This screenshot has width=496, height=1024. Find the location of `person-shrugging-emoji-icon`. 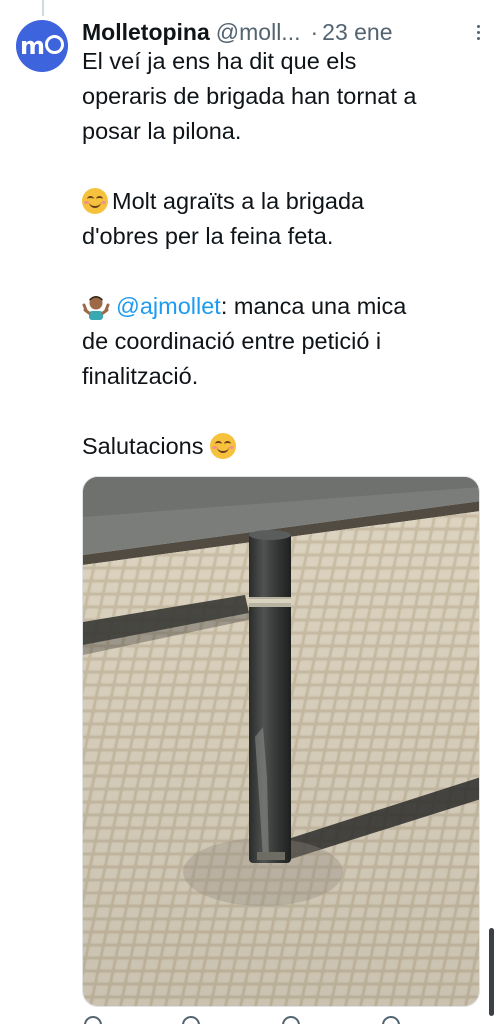

person-shrugging-emoji-icon is located at coordinates (96, 308).